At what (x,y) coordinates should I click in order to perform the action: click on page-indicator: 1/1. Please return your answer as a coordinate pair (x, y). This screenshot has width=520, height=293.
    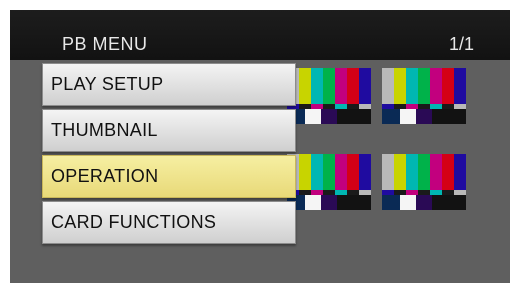
    Looking at the image, I should click on (461, 44).